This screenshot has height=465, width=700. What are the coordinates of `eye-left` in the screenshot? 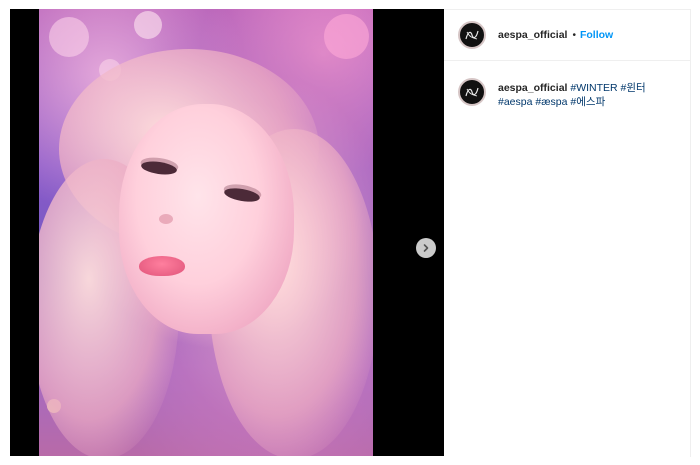 It's located at (159, 168).